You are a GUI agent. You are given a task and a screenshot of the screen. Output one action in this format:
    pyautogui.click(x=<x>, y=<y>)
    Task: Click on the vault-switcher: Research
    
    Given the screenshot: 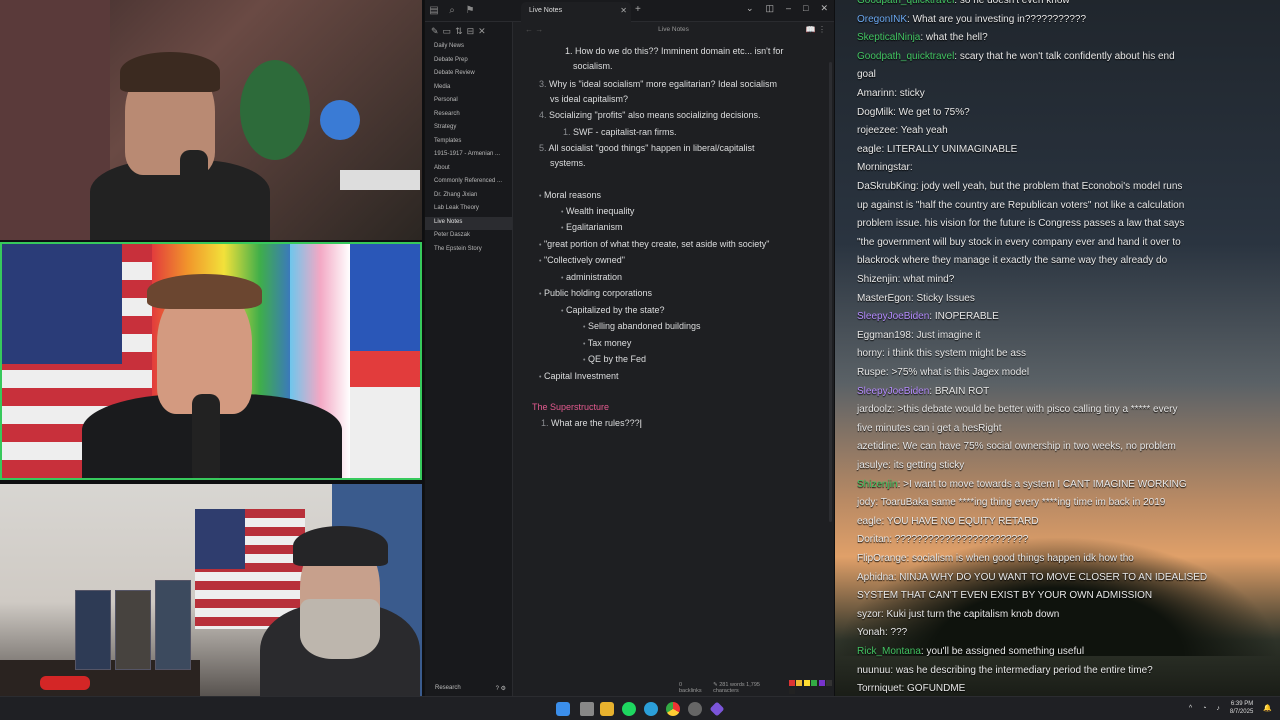 What is the action you would take?
    pyautogui.click(x=448, y=688)
    